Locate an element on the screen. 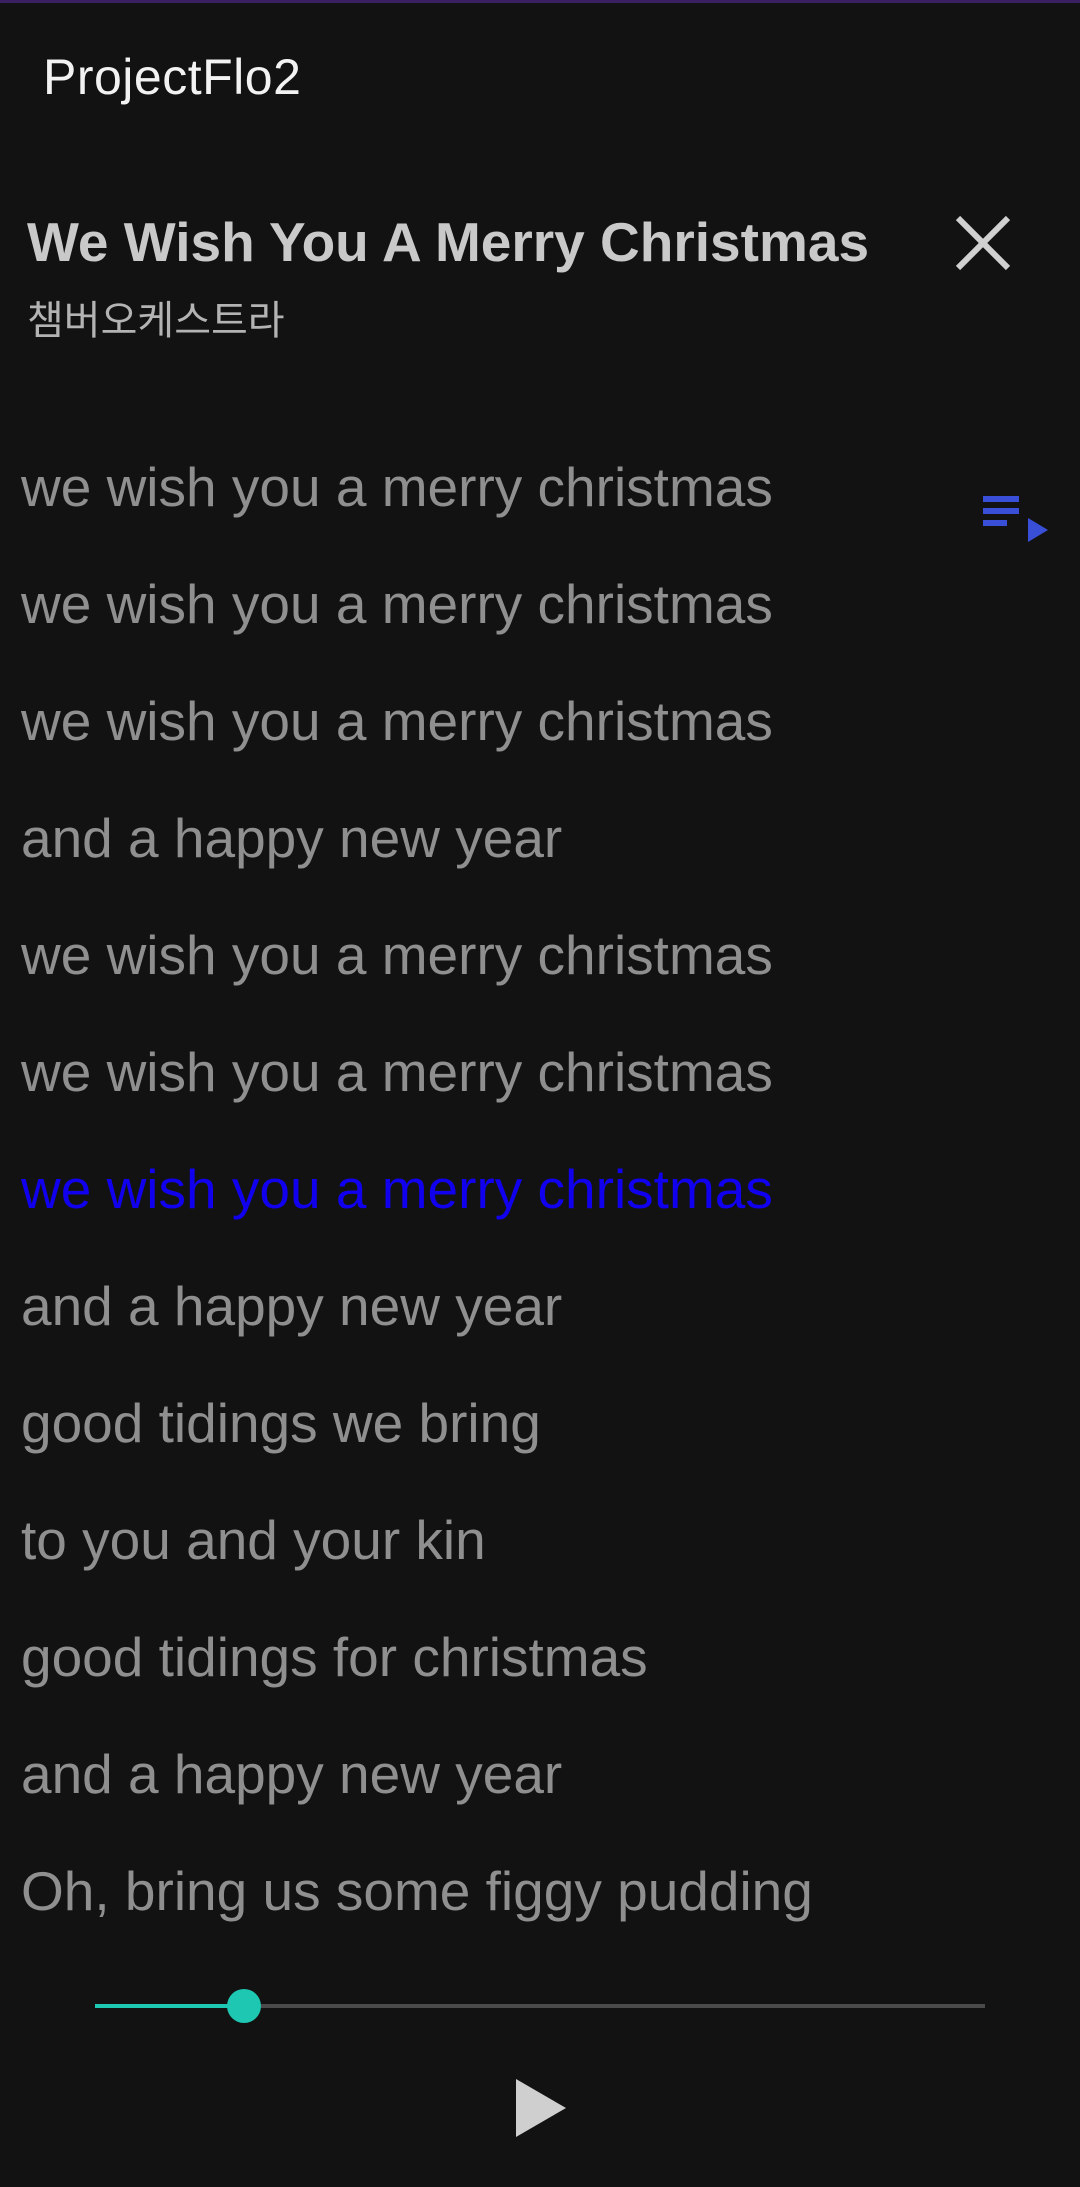 The height and width of the screenshot is (2187, 1080). lyric-line: Oh, bring us some figgy pudding is located at coordinates (491, 1905).